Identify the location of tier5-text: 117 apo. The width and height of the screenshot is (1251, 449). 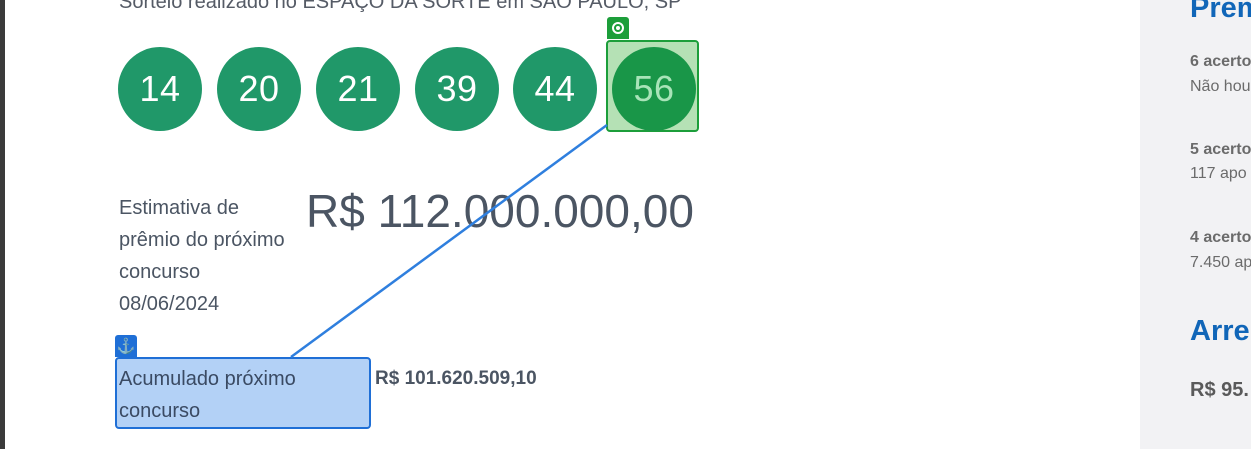
(1218, 173).